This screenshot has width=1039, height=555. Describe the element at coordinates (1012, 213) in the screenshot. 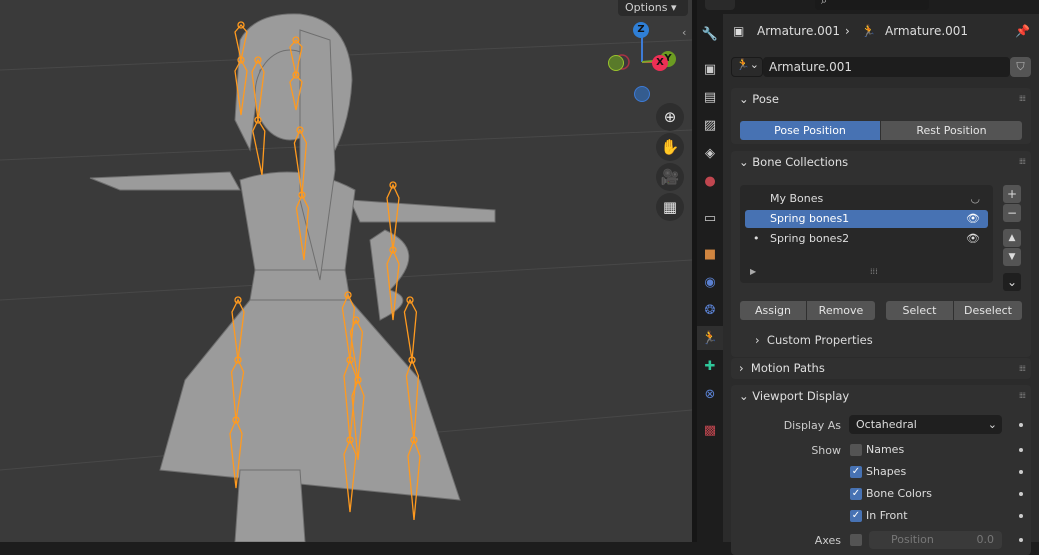

I see `remove-collection-button: −` at that location.